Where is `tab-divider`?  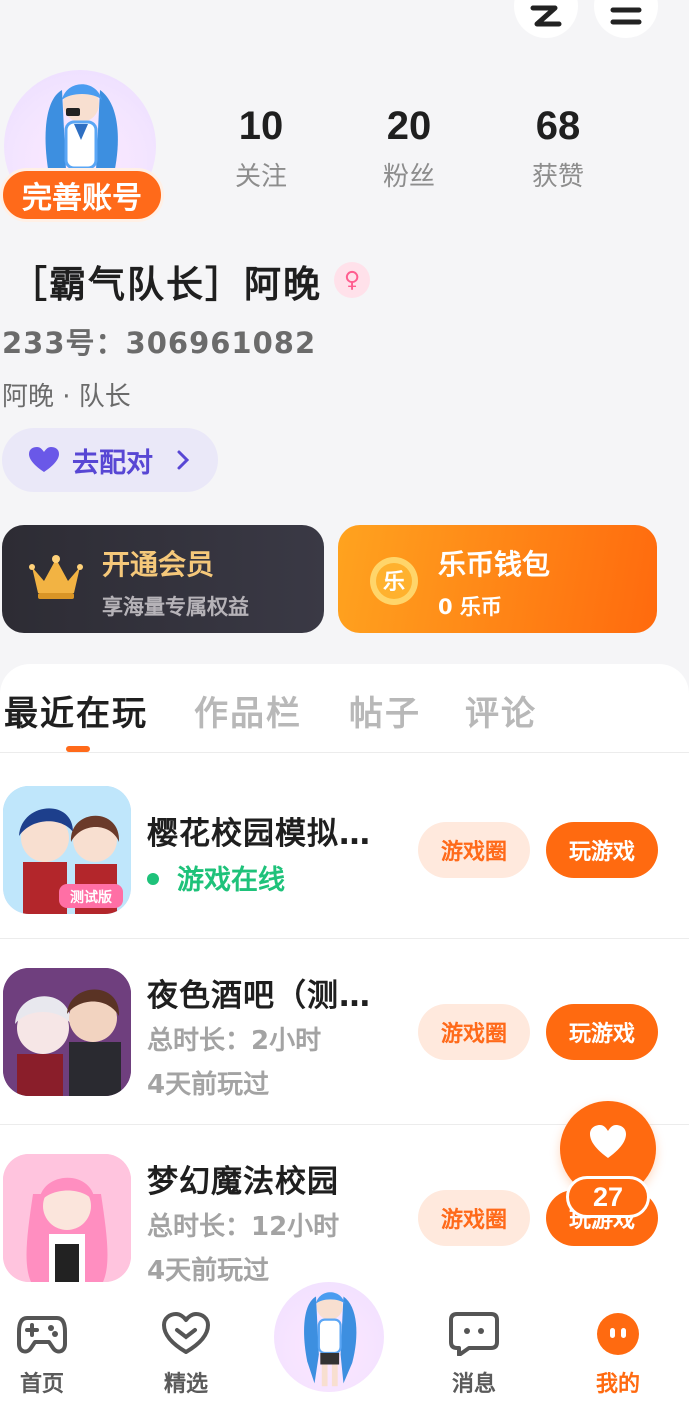 tab-divider is located at coordinates (344, 752).